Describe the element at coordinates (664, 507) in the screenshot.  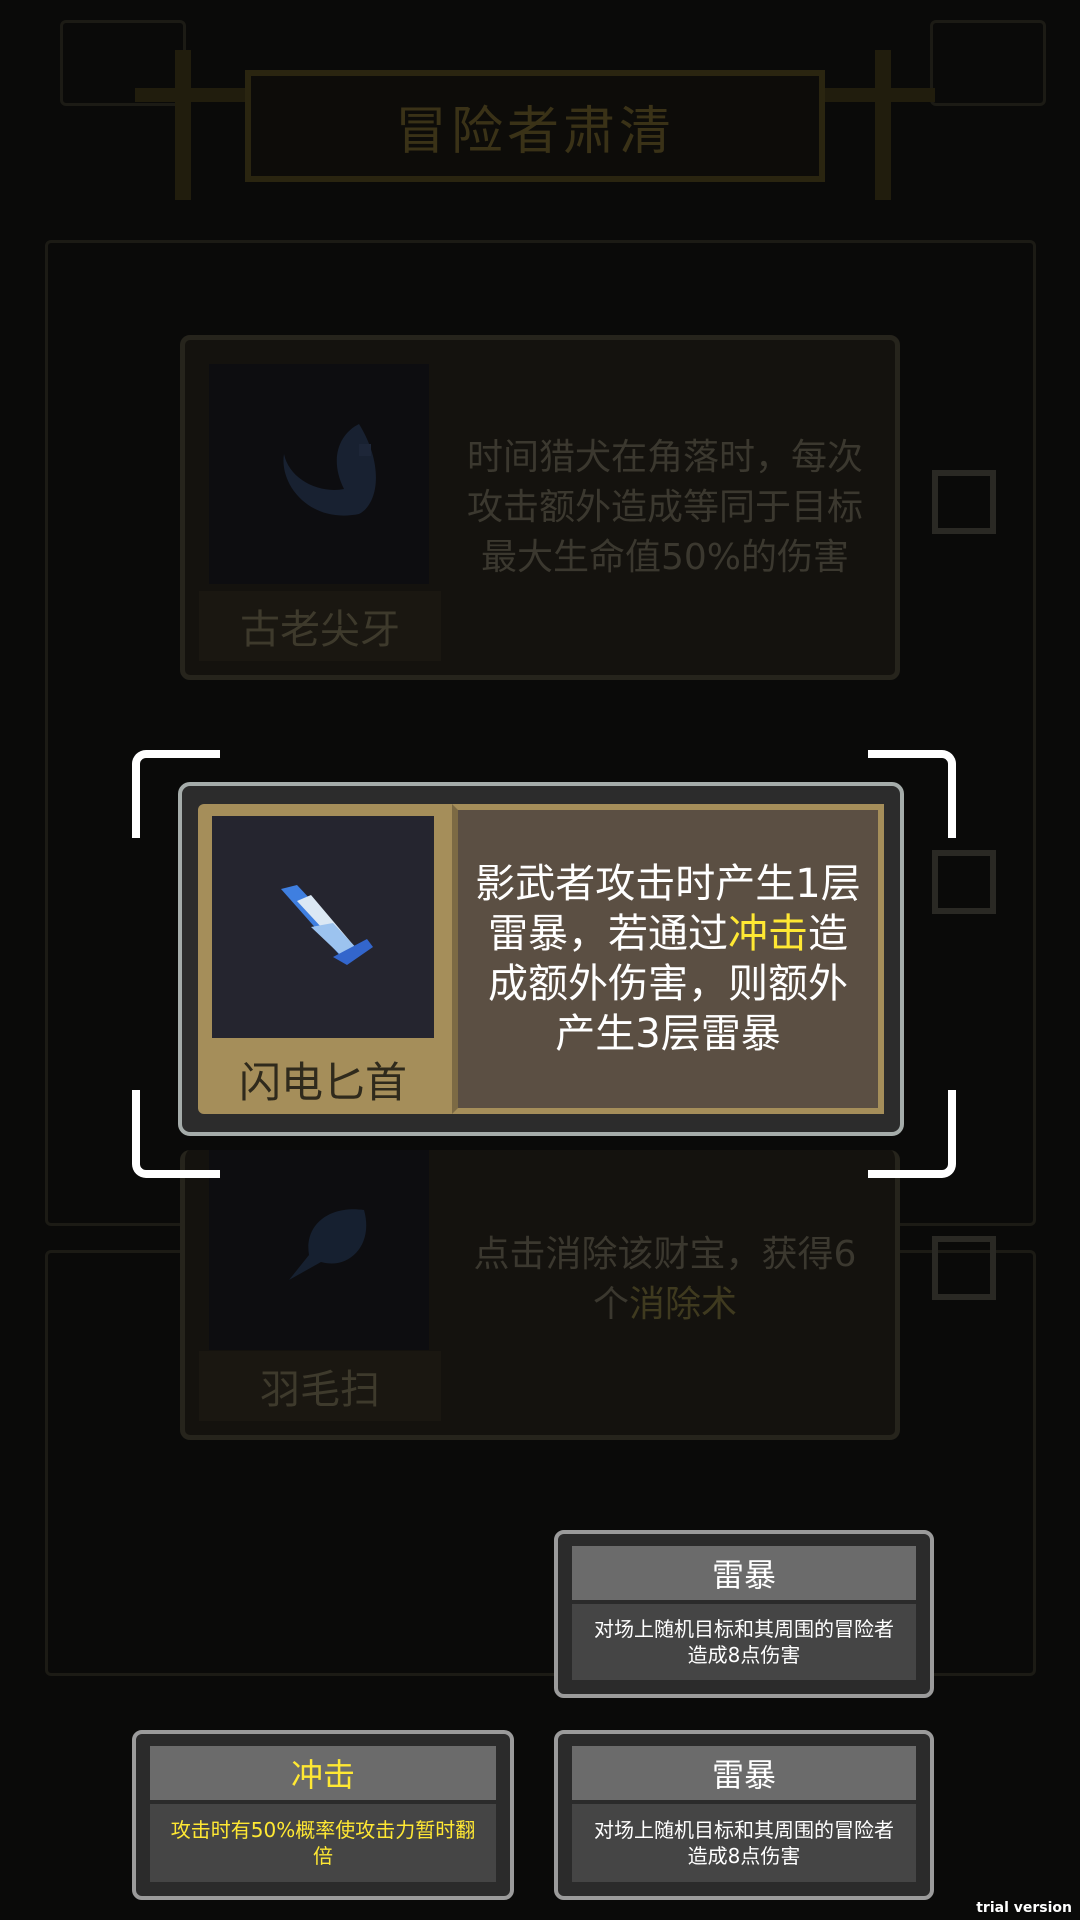
I see `card-description: 时间猎犬在角落时，每次攻击额外造成等同于目标最大生命值50%的伤害` at that location.